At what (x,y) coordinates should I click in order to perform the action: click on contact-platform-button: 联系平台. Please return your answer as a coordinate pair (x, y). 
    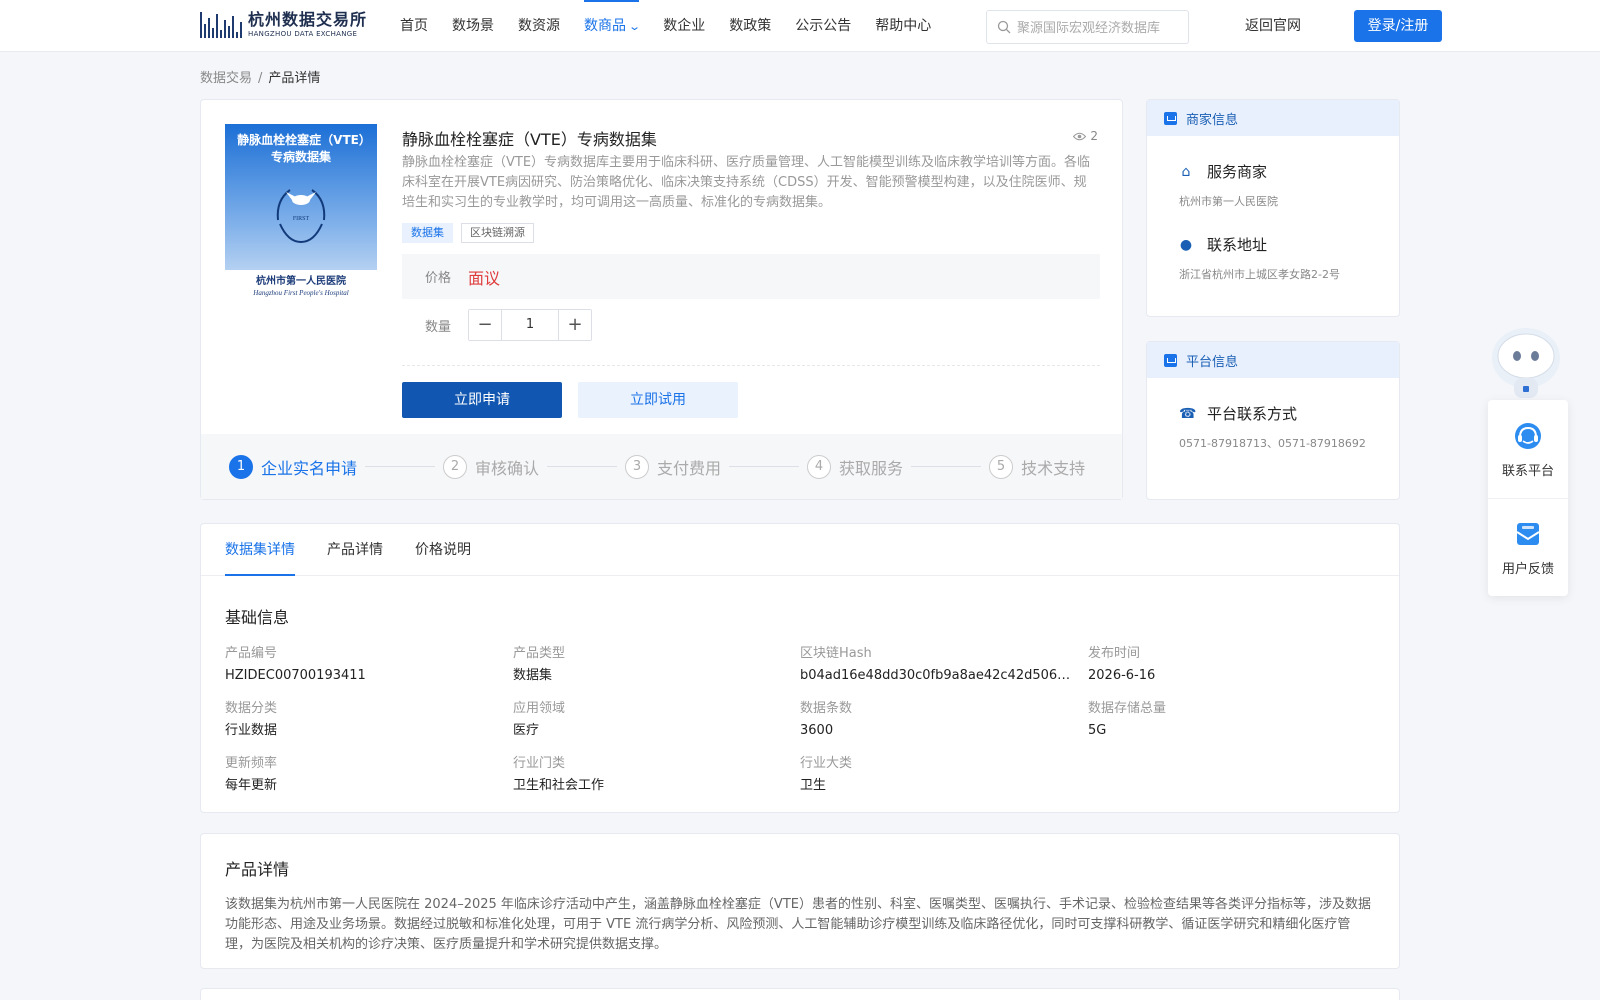
    Looking at the image, I should click on (1528, 449).